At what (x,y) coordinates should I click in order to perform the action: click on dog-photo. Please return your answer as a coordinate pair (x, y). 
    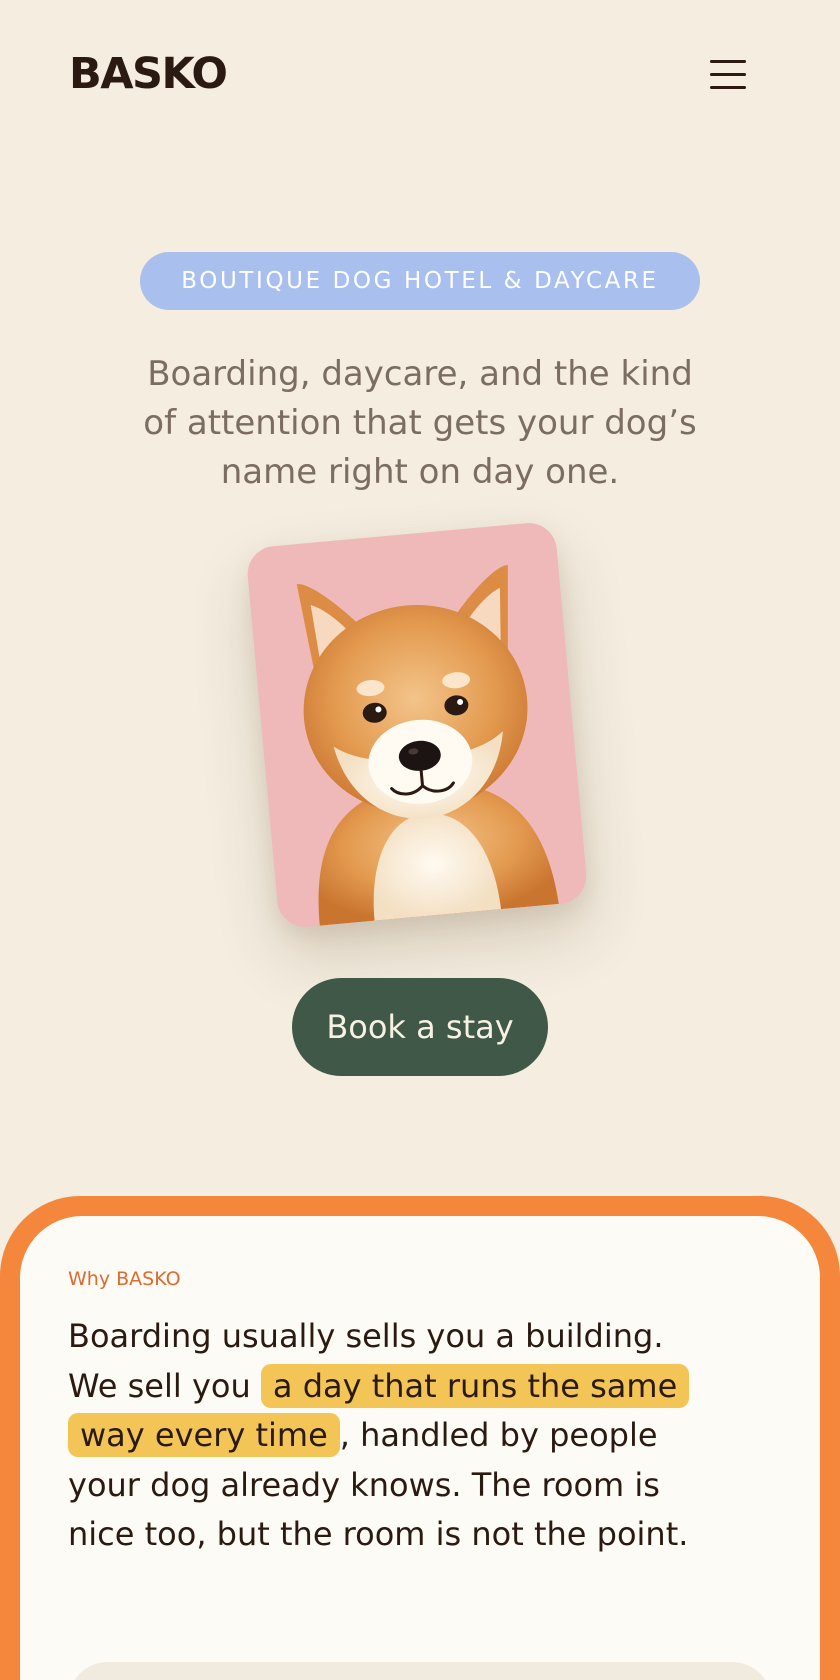
    Looking at the image, I should click on (417, 725).